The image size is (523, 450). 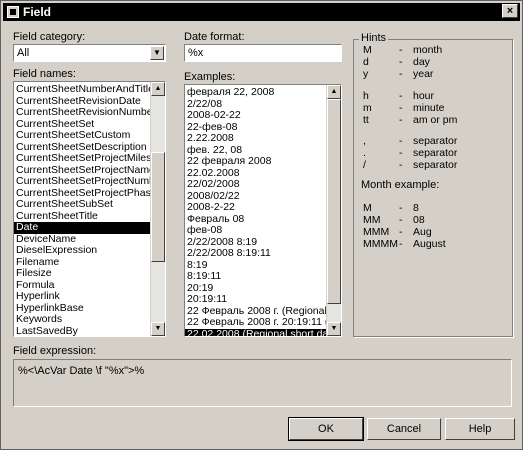 What do you see at coordinates (364, 153) in the screenshot?
I see `hint-key: .` at bounding box center [364, 153].